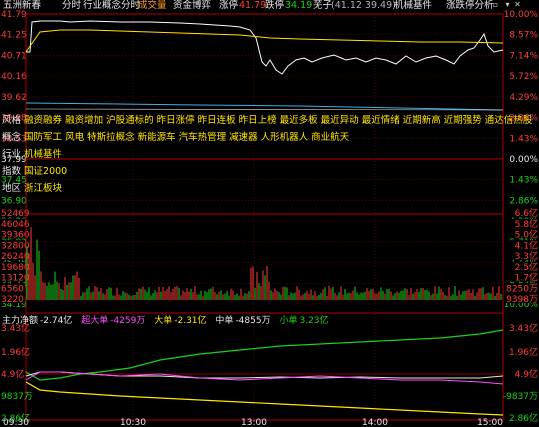  What do you see at coordinates (264, 398) in the screenshot?
I see `big-order-line` at bounding box center [264, 398].